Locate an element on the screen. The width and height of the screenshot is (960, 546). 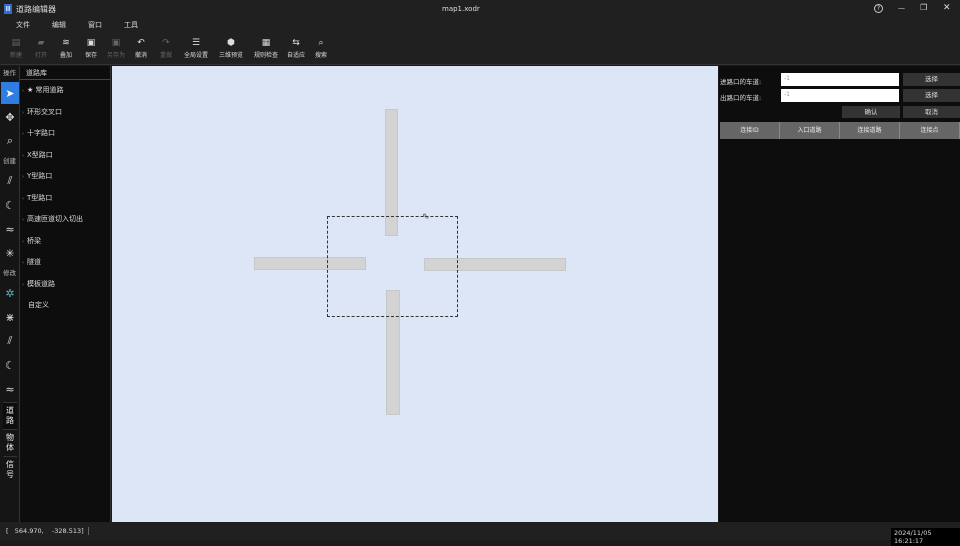
menu-bar: 文件 编辑 窗口 工具 is located at coordinates (480, 25).